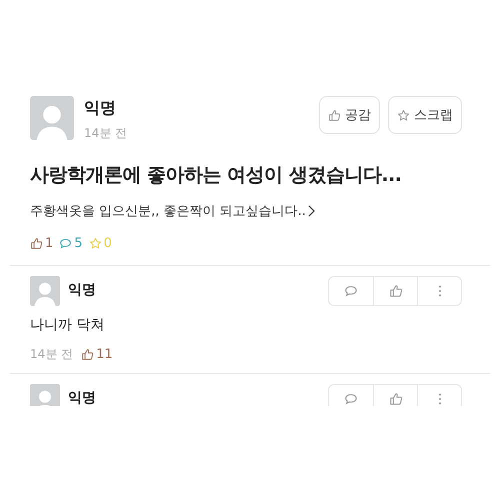 This screenshot has width=500, height=500. What do you see at coordinates (104, 354) in the screenshot?
I see `like-count: 11` at bounding box center [104, 354].